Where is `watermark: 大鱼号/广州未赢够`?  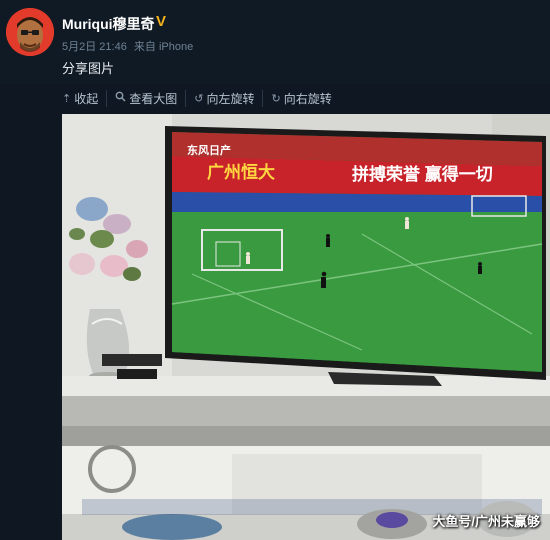 watermark: 大鱼号/广州未赢够 is located at coordinates (486, 521).